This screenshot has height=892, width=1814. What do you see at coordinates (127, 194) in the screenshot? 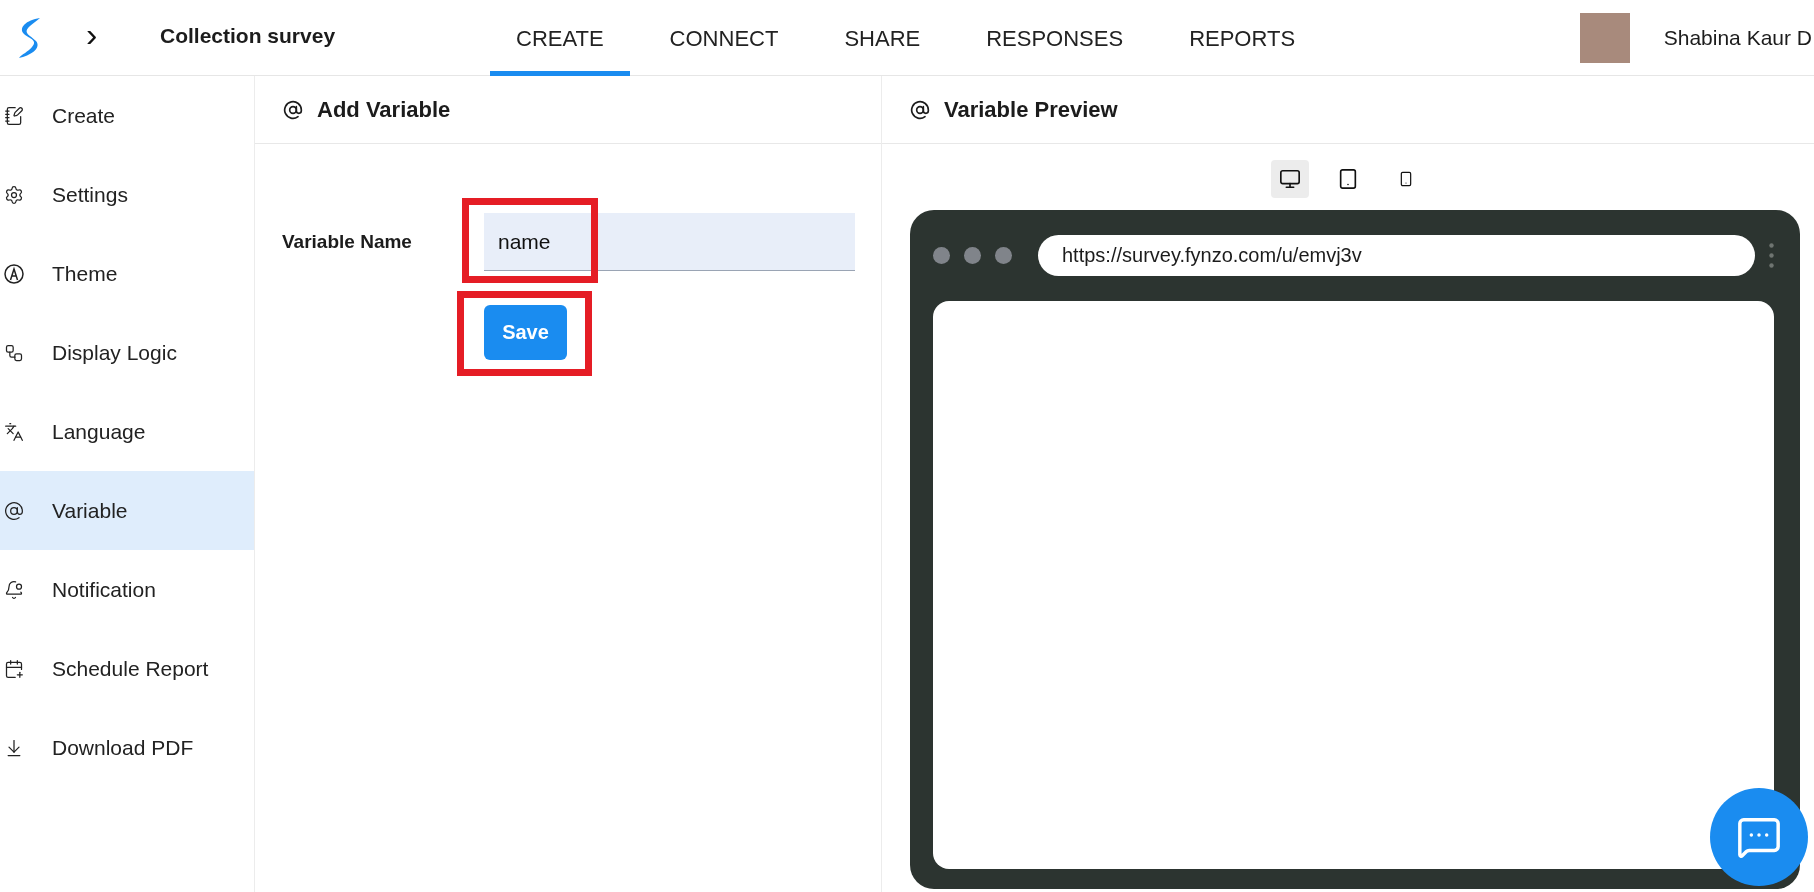
I see `sidebar-item: Settings` at bounding box center [127, 194].